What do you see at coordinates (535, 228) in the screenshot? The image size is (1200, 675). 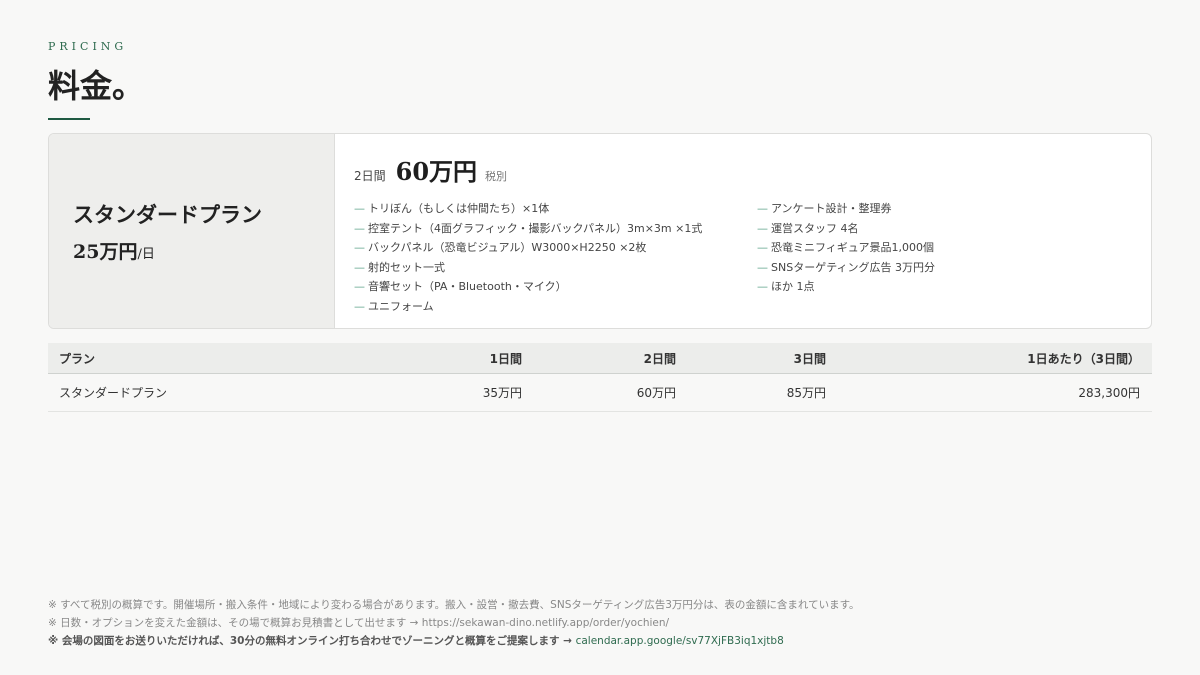 I see `feature-text: 控室テント（4面グラフィック・撮影バックパネル）3m×3m ×1式` at bounding box center [535, 228].